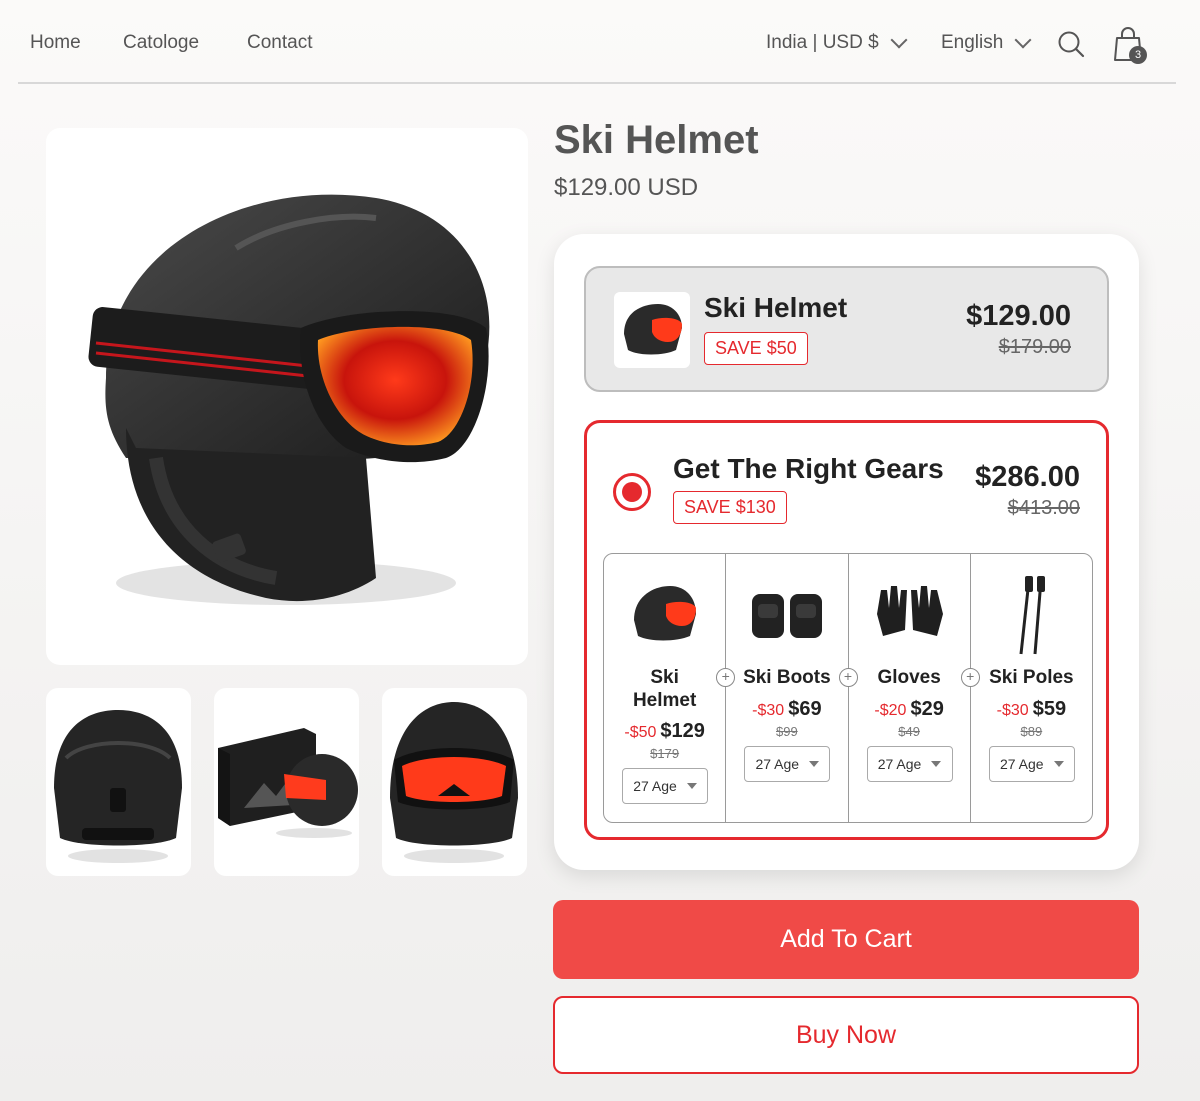  I want to click on language-selector: English, so click(986, 42).